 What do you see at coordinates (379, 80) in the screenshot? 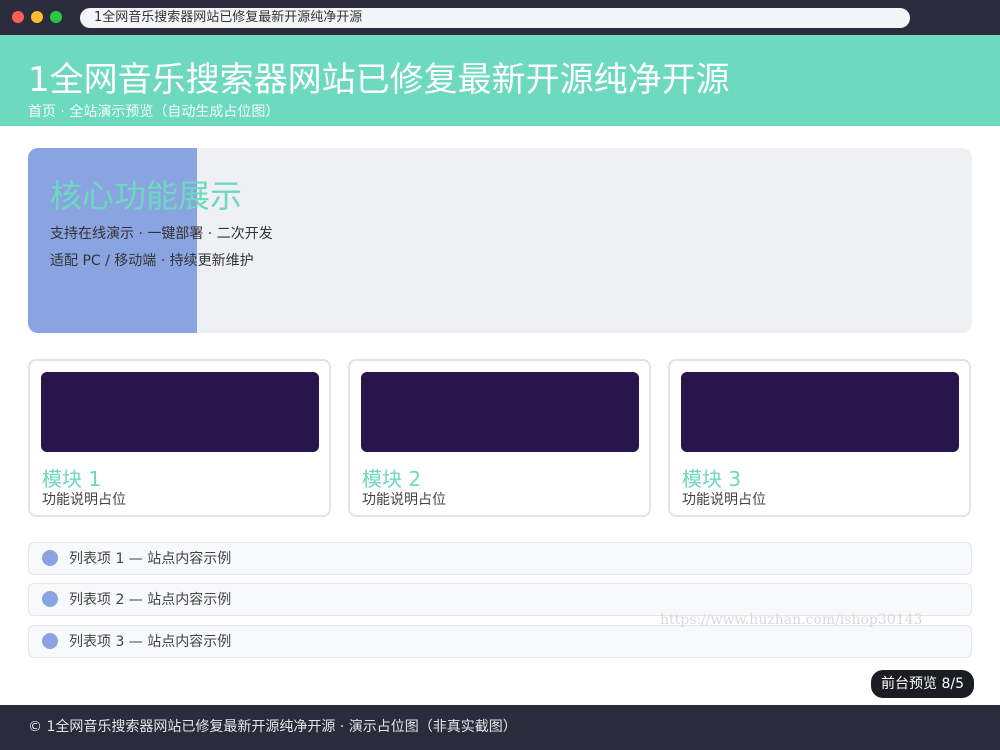
I see `page-title: 1全网音乐搜索器网站已修复最新开源纯净开源` at bounding box center [379, 80].